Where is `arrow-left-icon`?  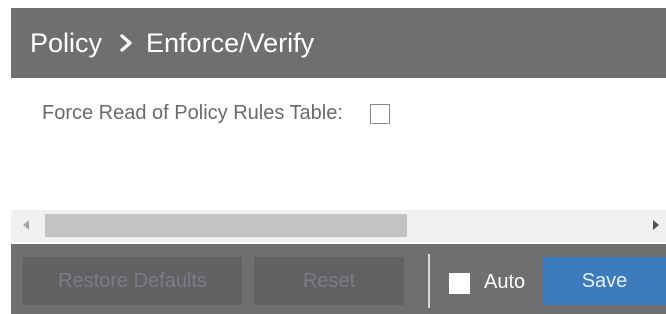 arrow-left-icon is located at coordinates (26, 225).